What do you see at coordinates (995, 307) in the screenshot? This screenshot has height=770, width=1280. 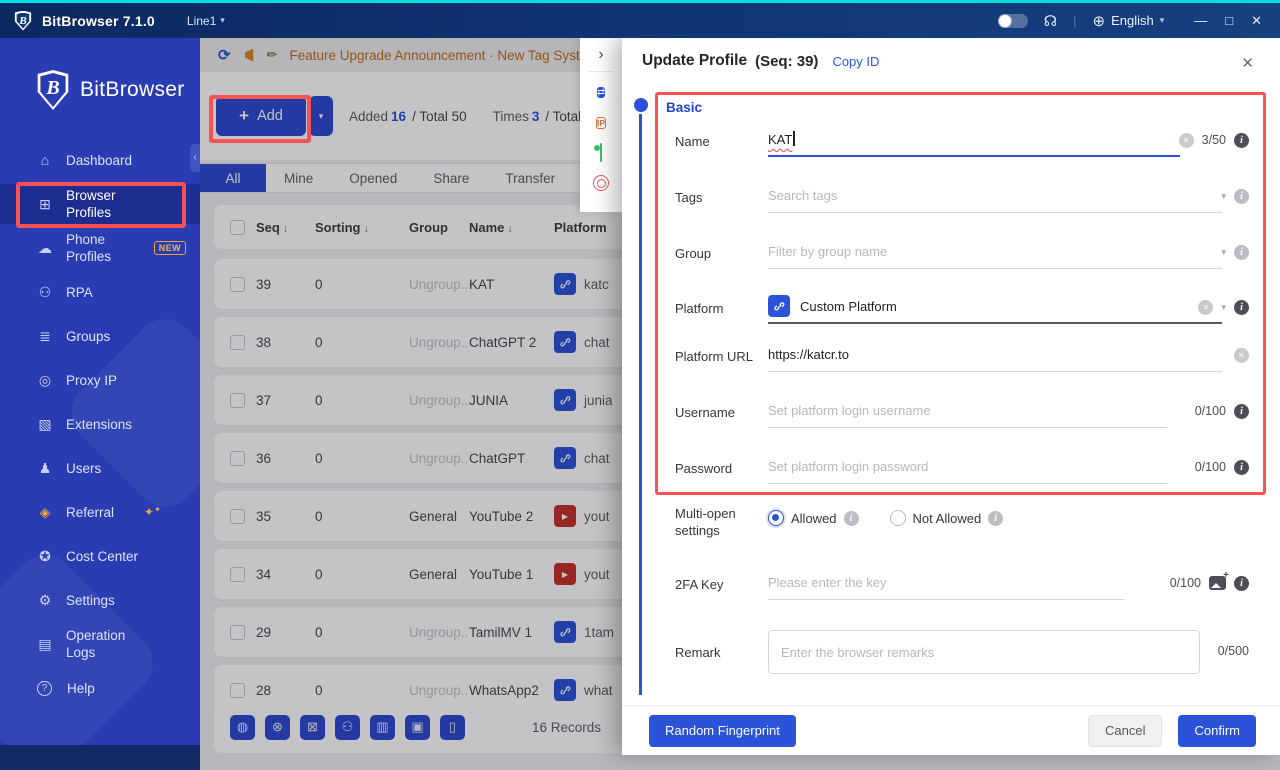 I see `platform-select: Custom Platform` at bounding box center [995, 307].